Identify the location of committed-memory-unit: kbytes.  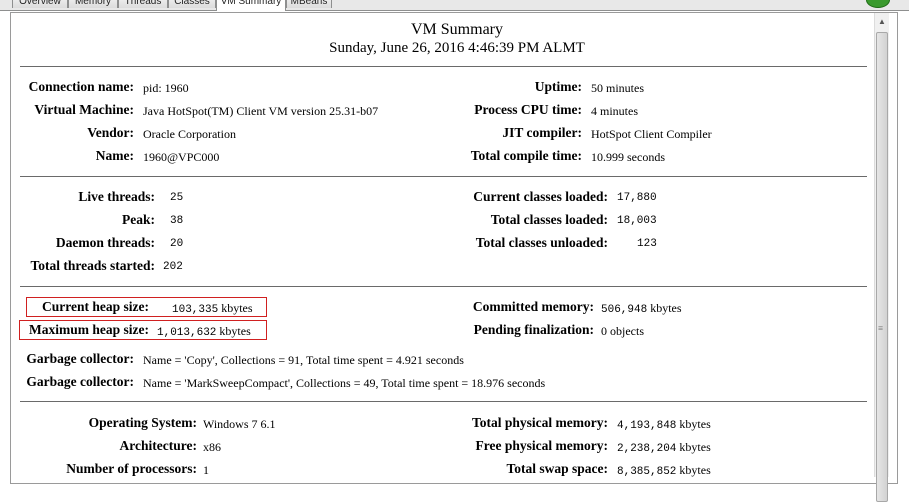
(666, 308).